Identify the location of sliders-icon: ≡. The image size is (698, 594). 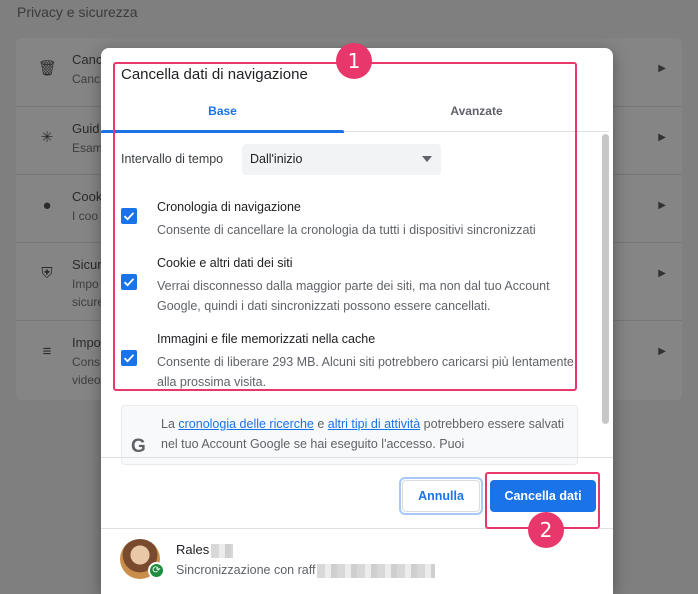
(47, 351).